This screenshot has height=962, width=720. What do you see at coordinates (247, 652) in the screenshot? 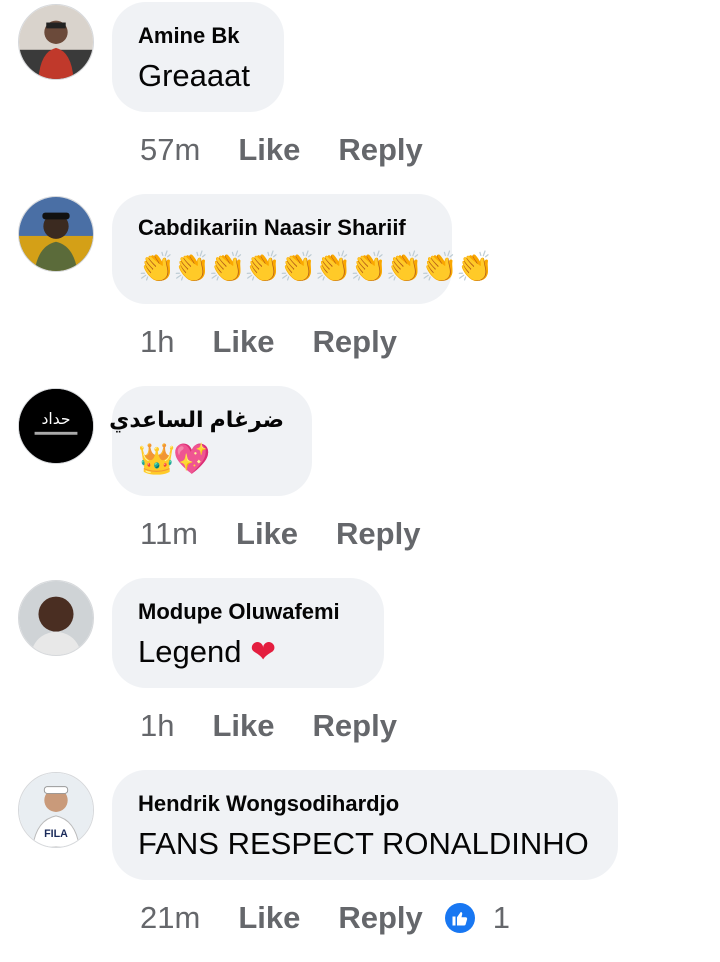
I see `comment-text: Legend ❤` at bounding box center [247, 652].